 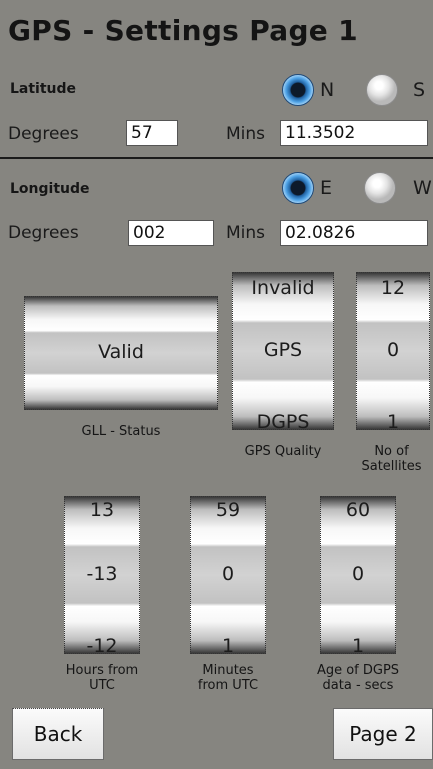 I want to click on longitude-degrees-label: Degrees, so click(x=43, y=233).